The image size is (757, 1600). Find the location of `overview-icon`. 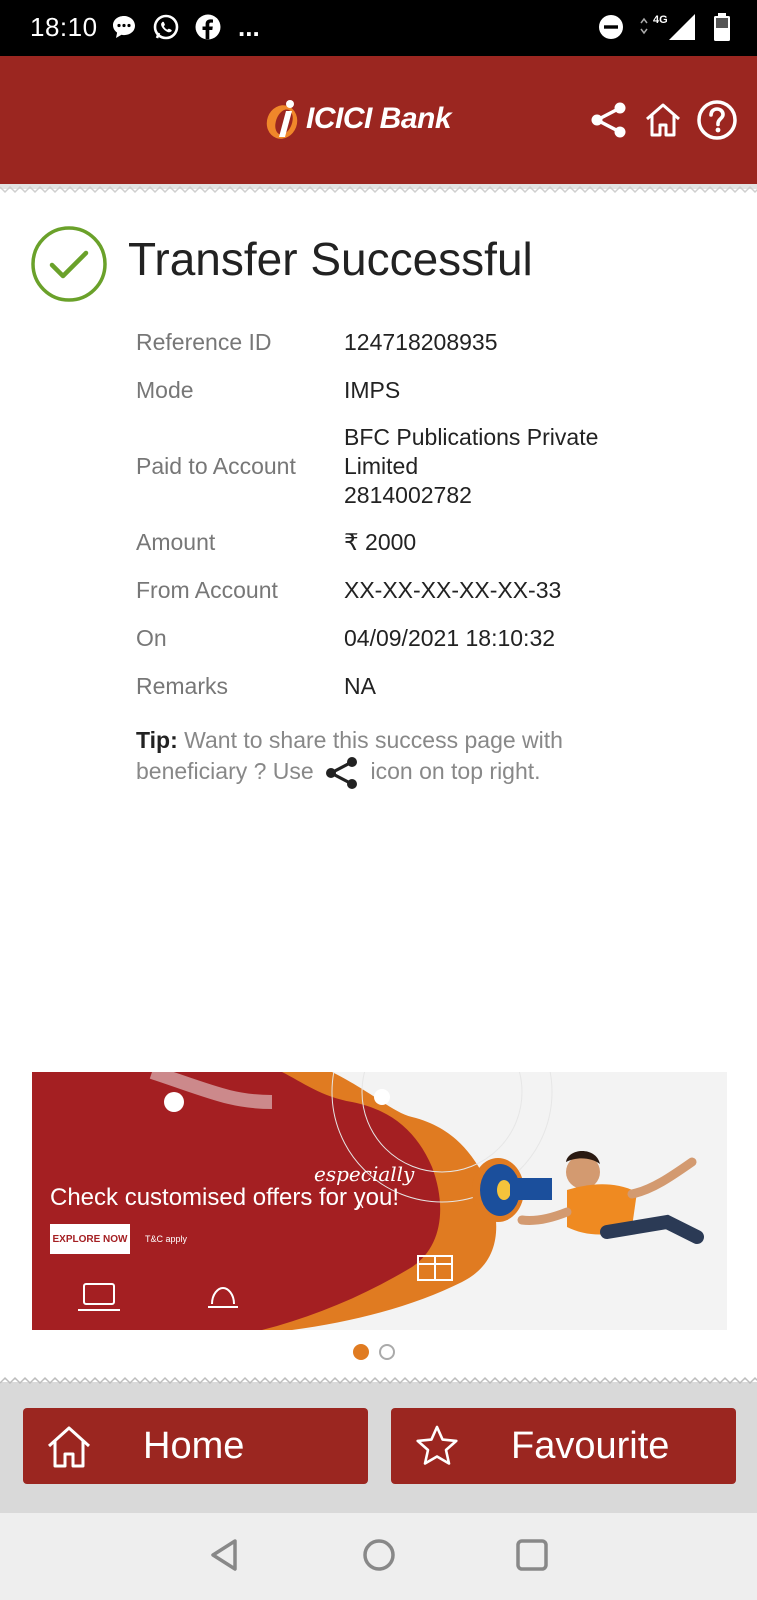

overview-icon is located at coordinates (532, 1555).